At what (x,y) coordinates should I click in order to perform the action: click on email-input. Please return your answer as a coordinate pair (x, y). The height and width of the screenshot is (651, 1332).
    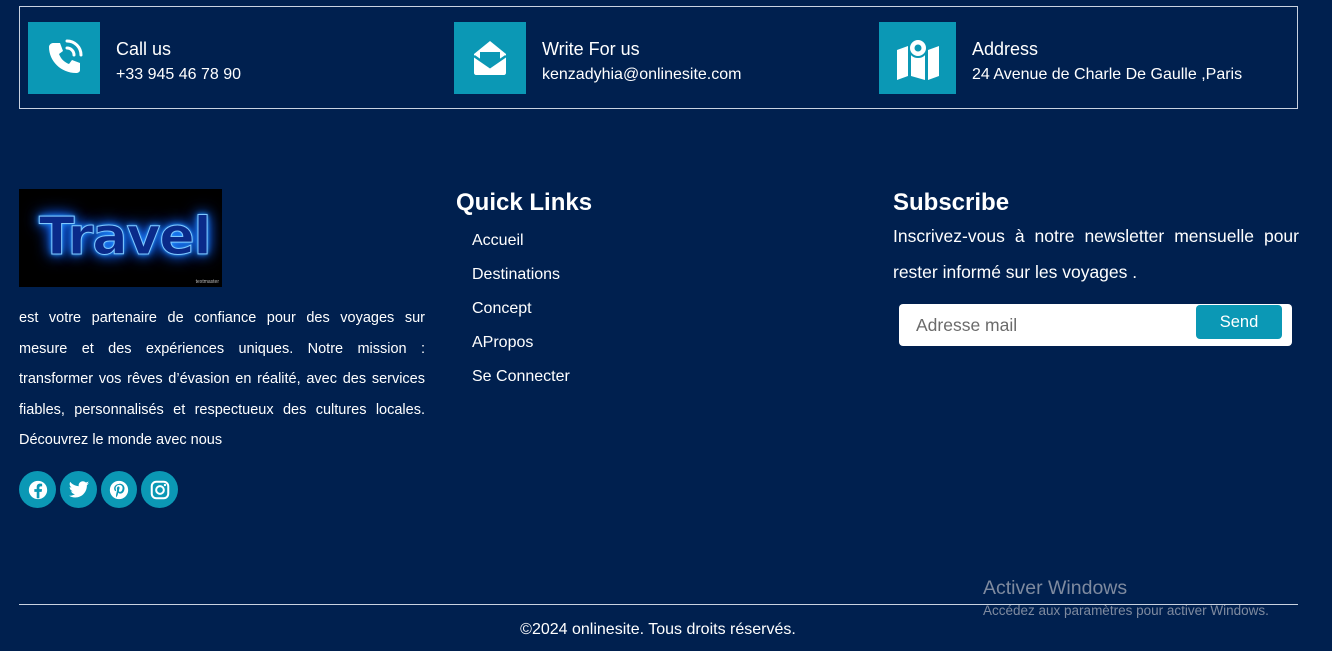
    Looking at the image, I should click on (1044, 325).